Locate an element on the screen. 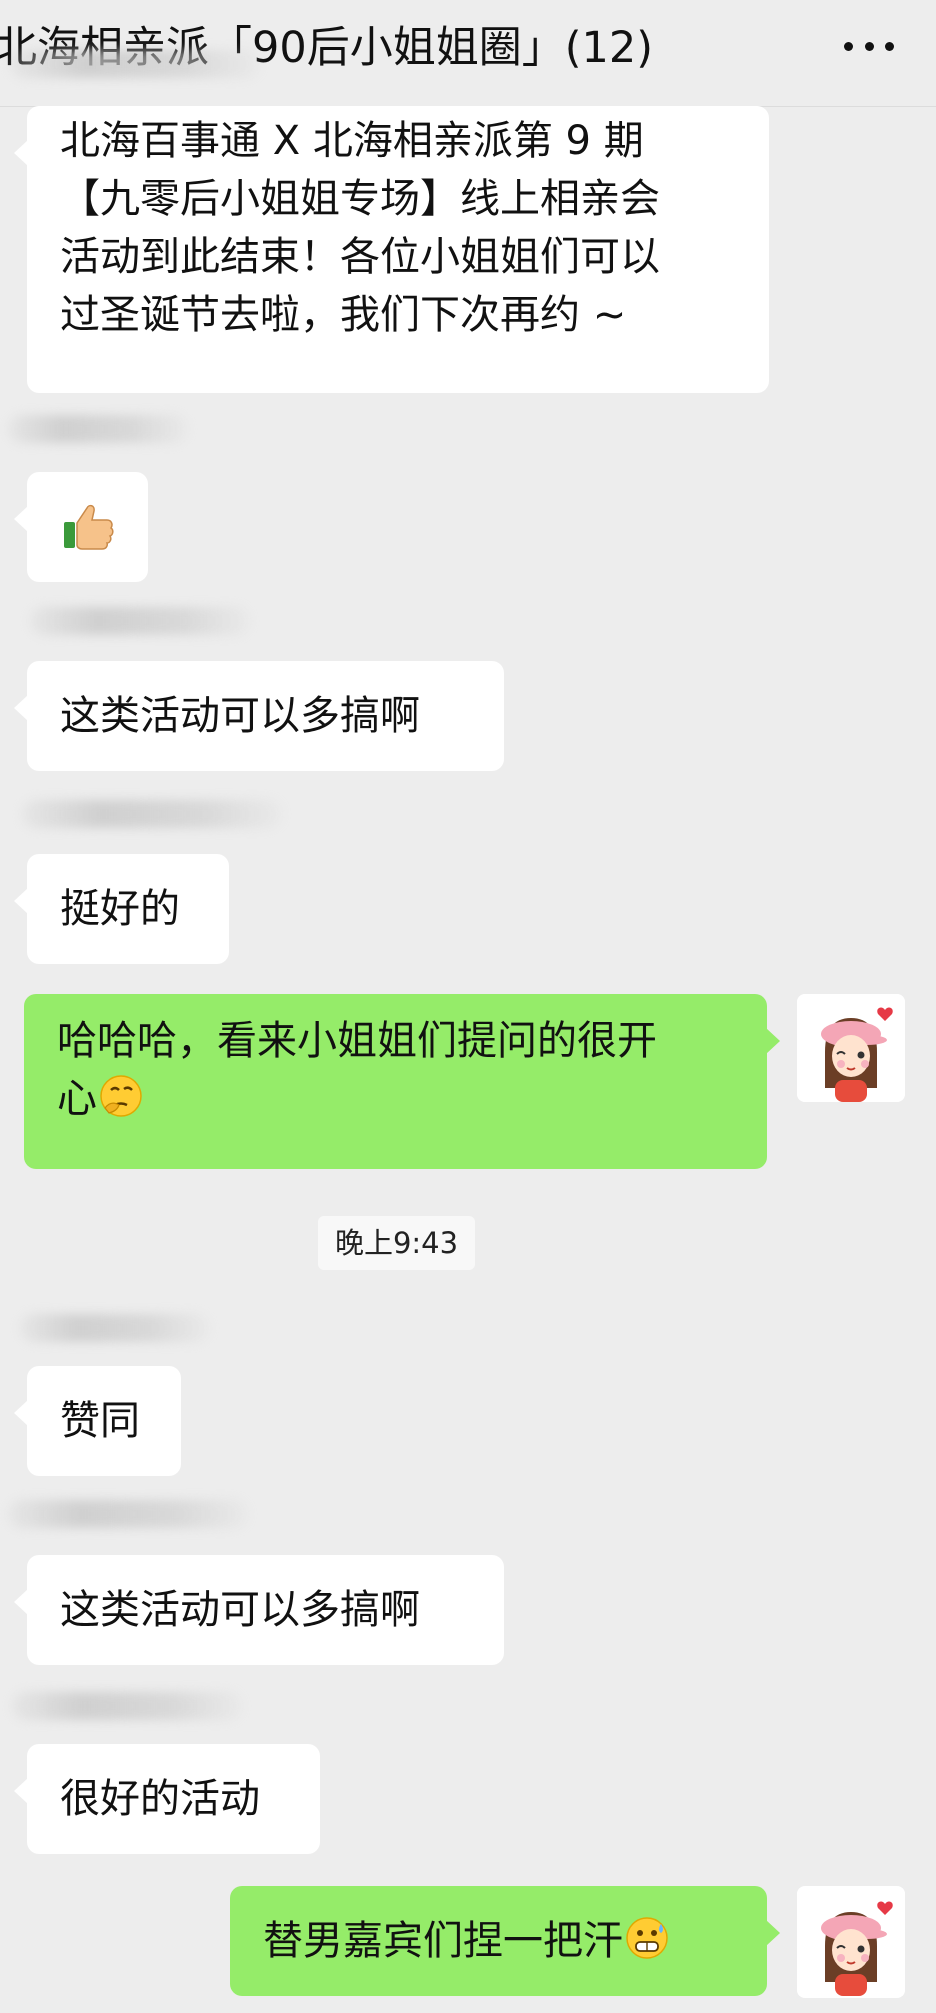  message-line: 【九零后小姐姐专场】线上相亲会 is located at coordinates (360, 199).